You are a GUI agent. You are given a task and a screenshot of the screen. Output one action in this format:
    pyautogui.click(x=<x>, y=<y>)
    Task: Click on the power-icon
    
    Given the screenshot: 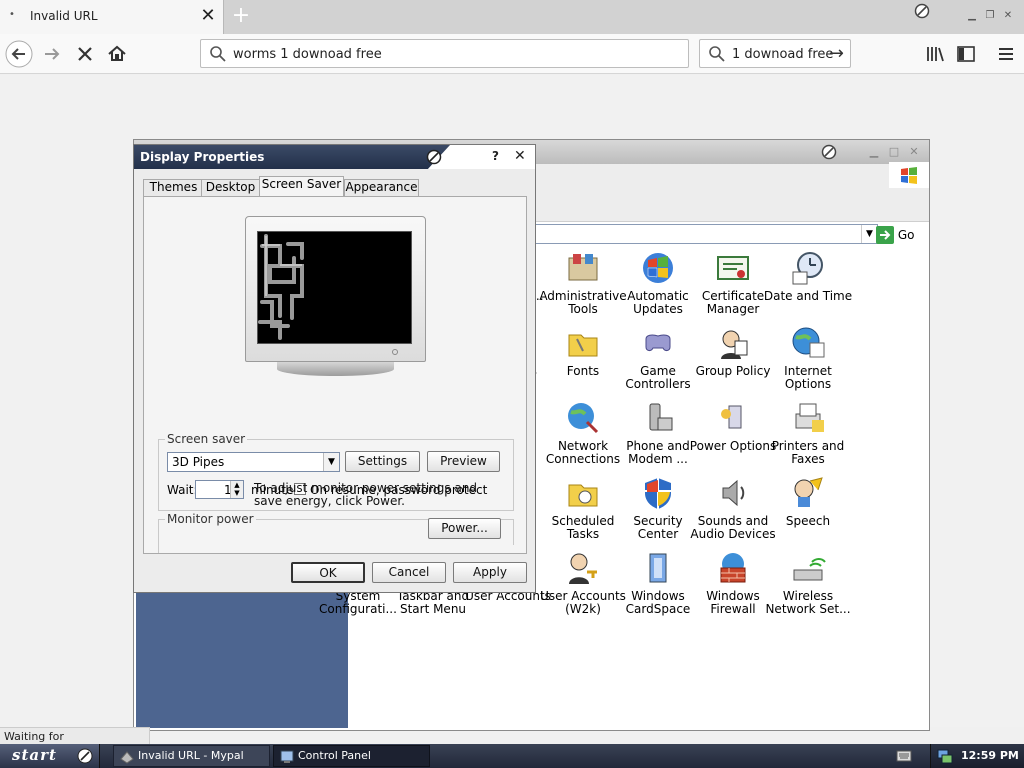 What is the action you would take?
    pyautogui.click(x=733, y=418)
    